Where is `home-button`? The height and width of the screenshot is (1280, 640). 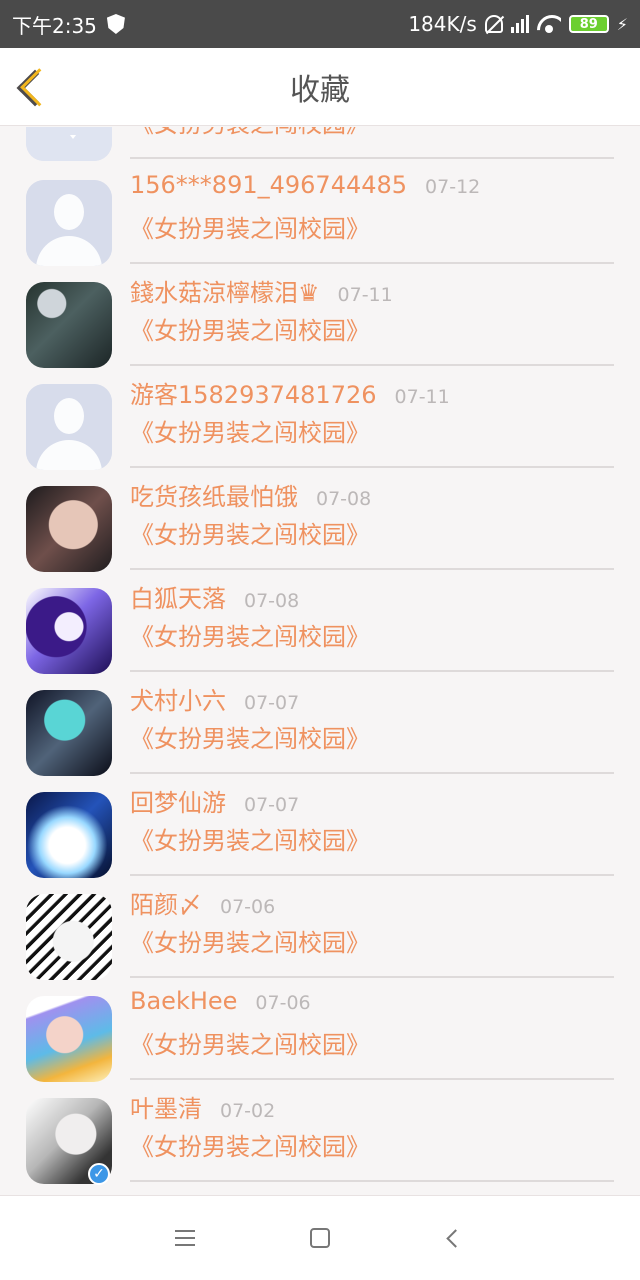 home-button is located at coordinates (320, 1238).